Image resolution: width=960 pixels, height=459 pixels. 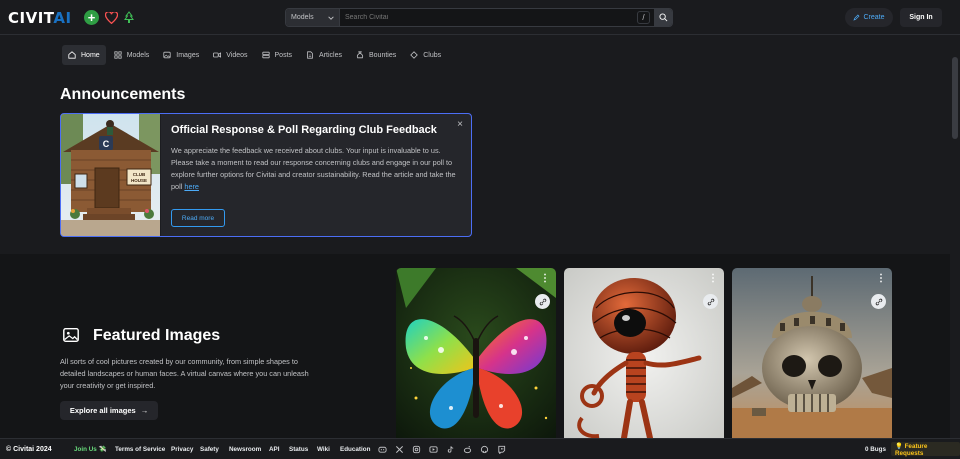 I want to click on featured-title: Featured Images, so click(x=157, y=335).